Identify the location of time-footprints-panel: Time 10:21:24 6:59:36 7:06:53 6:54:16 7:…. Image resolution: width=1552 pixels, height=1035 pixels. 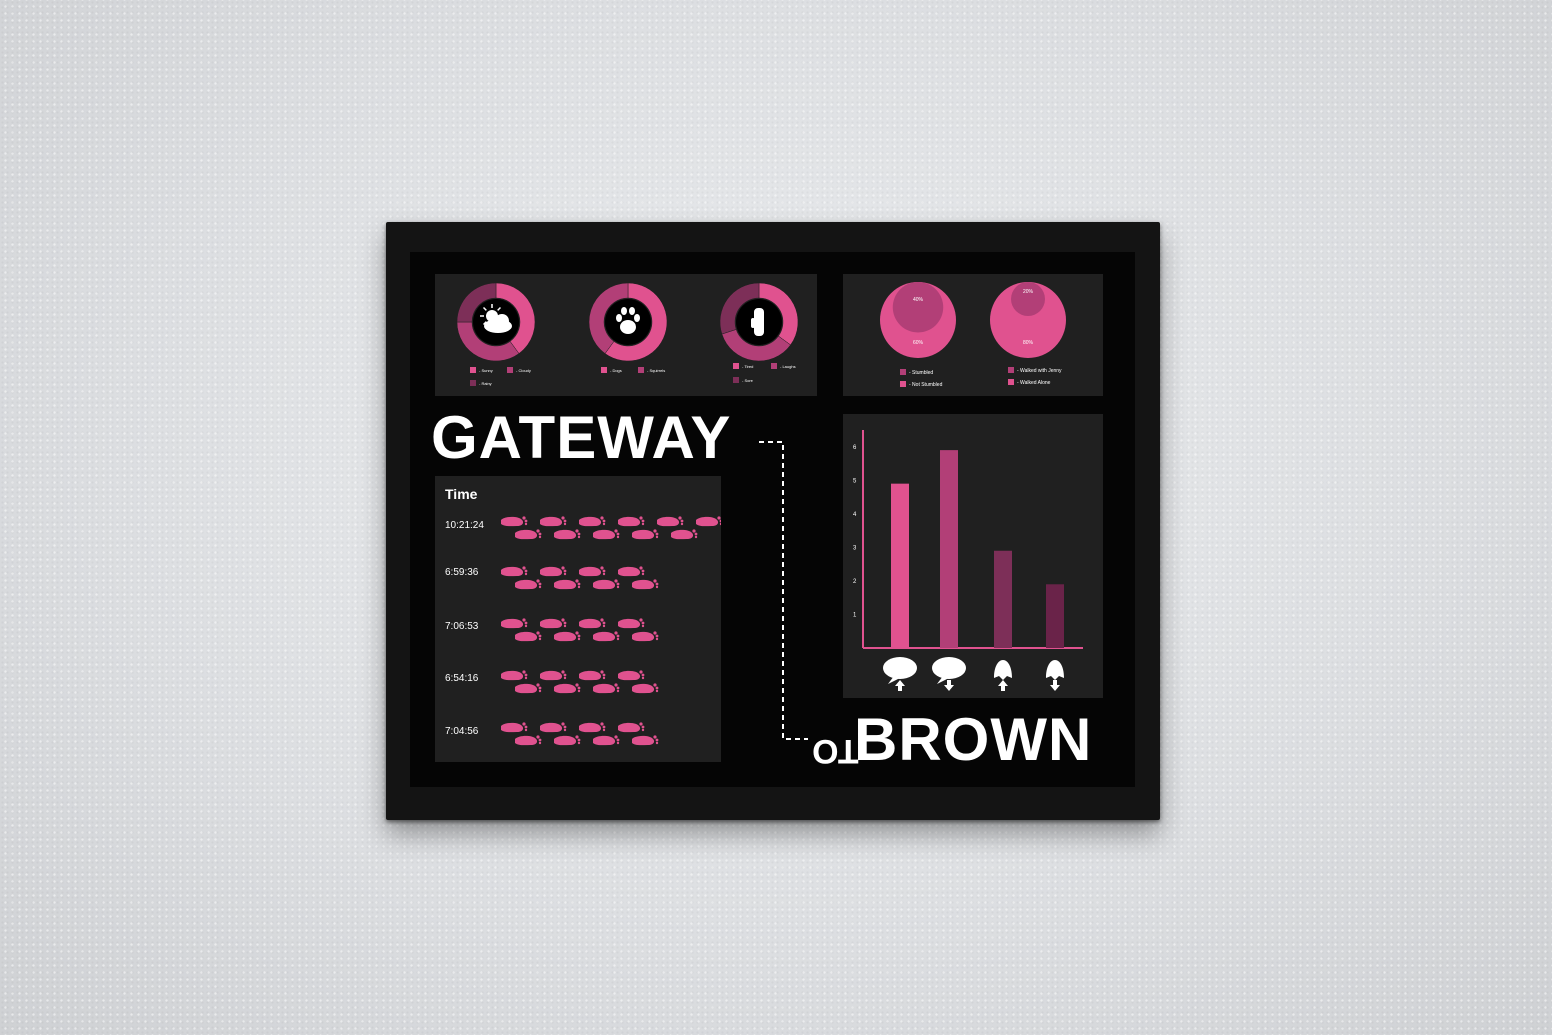
(578, 619).